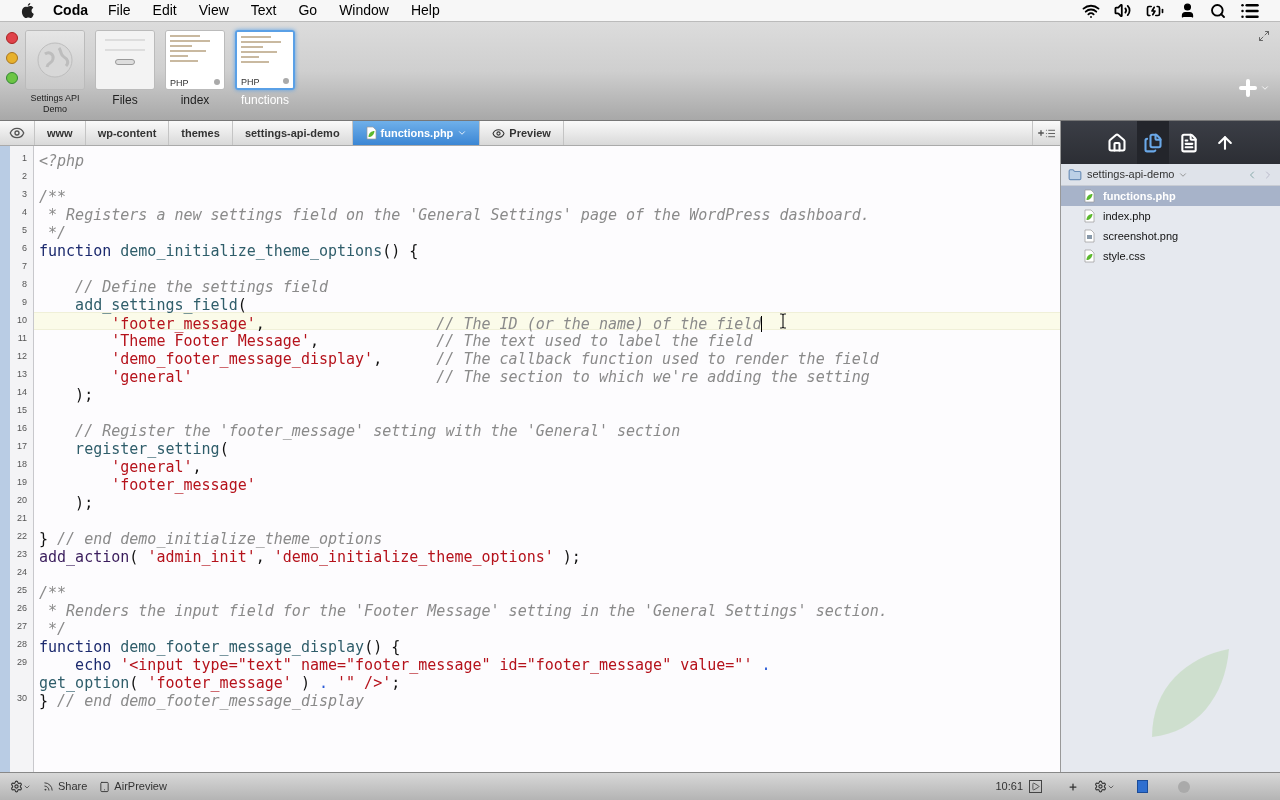  What do you see at coordinates (22, 375) in the screenshot?
I see `line-number: 13` at bounding box center [22, 375].